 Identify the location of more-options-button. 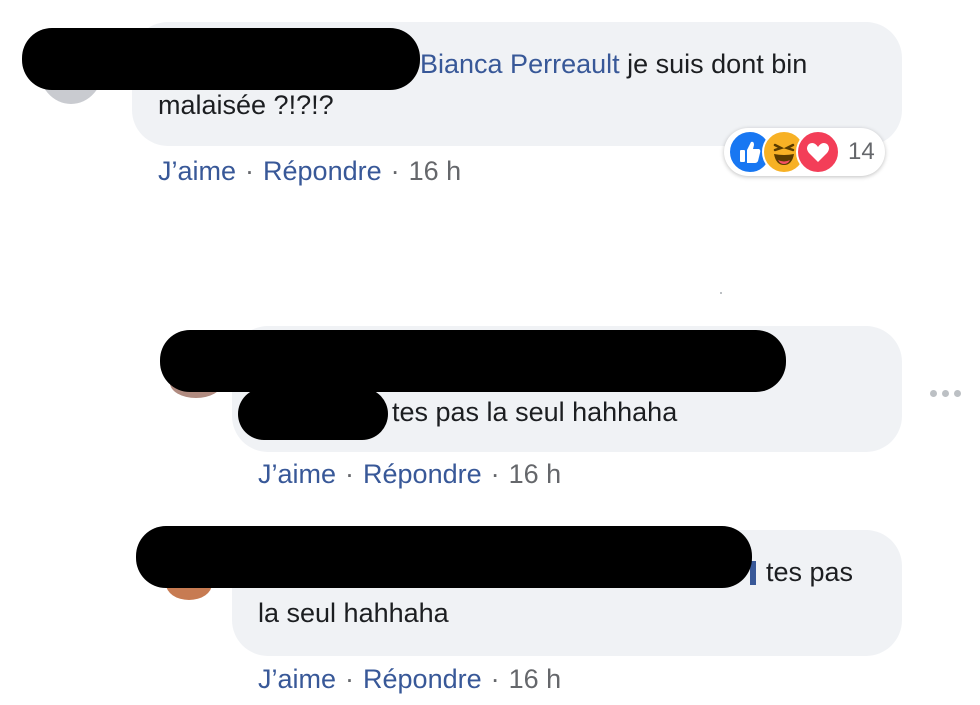
(946, 394).